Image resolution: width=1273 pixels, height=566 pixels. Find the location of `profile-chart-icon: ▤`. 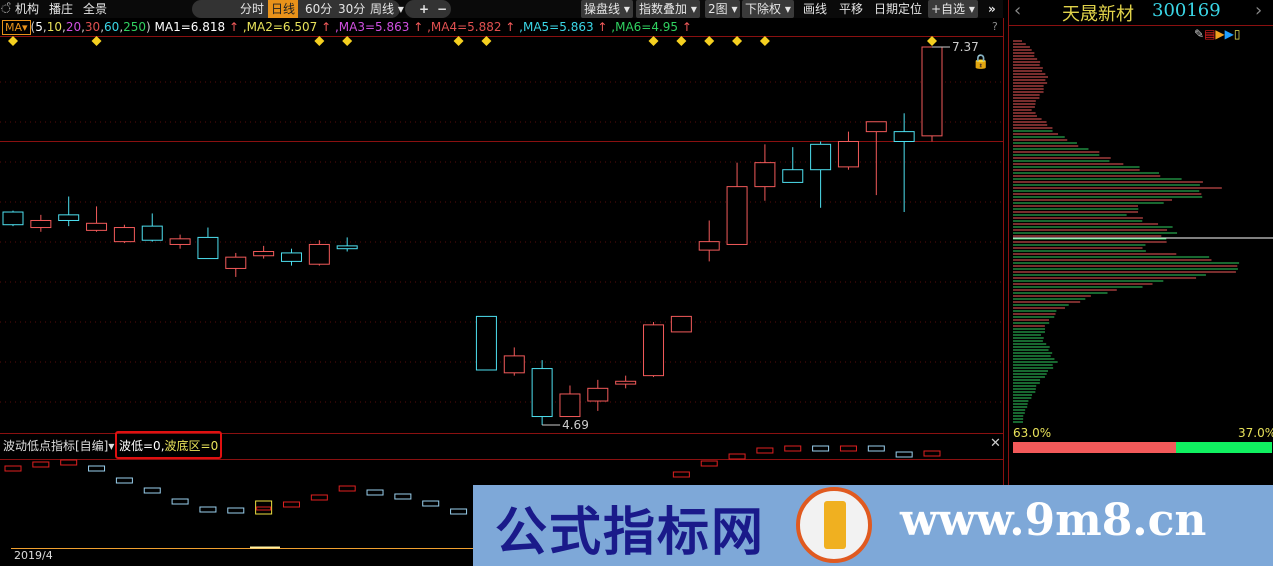

profile-chart-icon: ▤ is located at coordinates (1209, 34).